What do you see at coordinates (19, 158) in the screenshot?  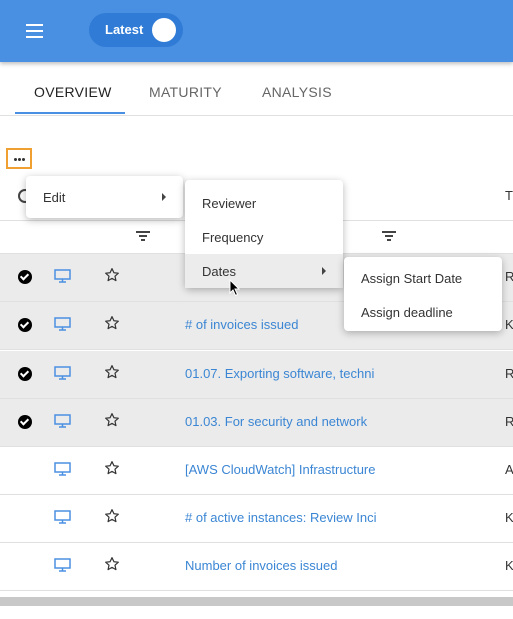 I see `more-horizontal-icon` at bounding box center [19, 158].